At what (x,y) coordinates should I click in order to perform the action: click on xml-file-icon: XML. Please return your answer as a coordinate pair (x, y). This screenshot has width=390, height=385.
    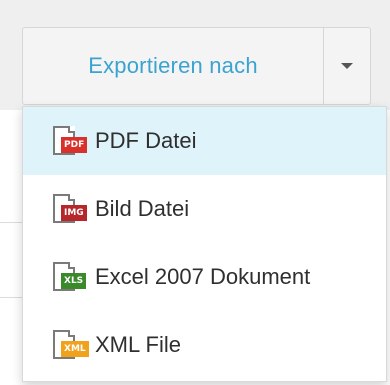
    Looking at the image, I should click on (69, 345).